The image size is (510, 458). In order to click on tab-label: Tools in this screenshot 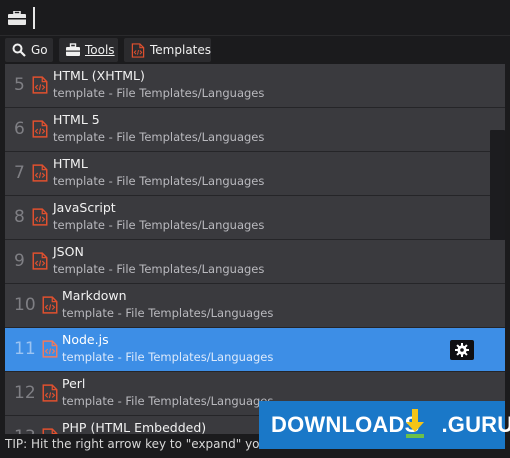, I will do `click(100, 50)`.